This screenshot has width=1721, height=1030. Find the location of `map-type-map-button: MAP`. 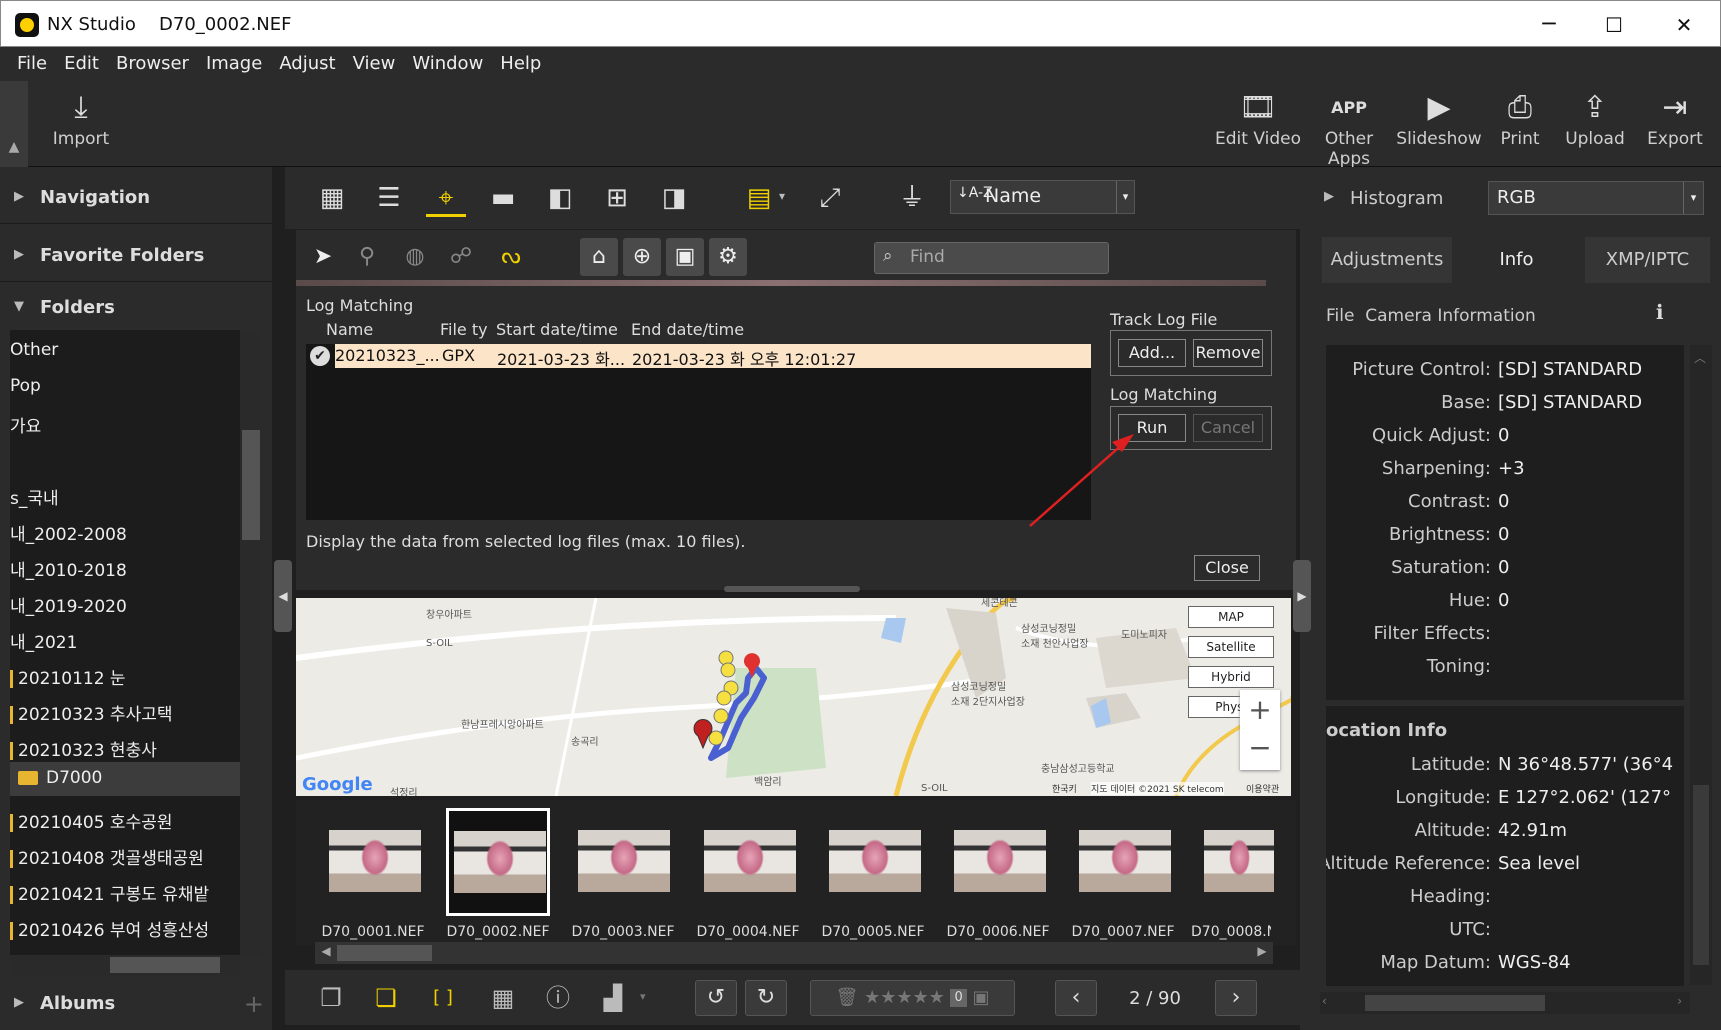

map-type-map-button: MAP is located at coordinates (1231, 617).